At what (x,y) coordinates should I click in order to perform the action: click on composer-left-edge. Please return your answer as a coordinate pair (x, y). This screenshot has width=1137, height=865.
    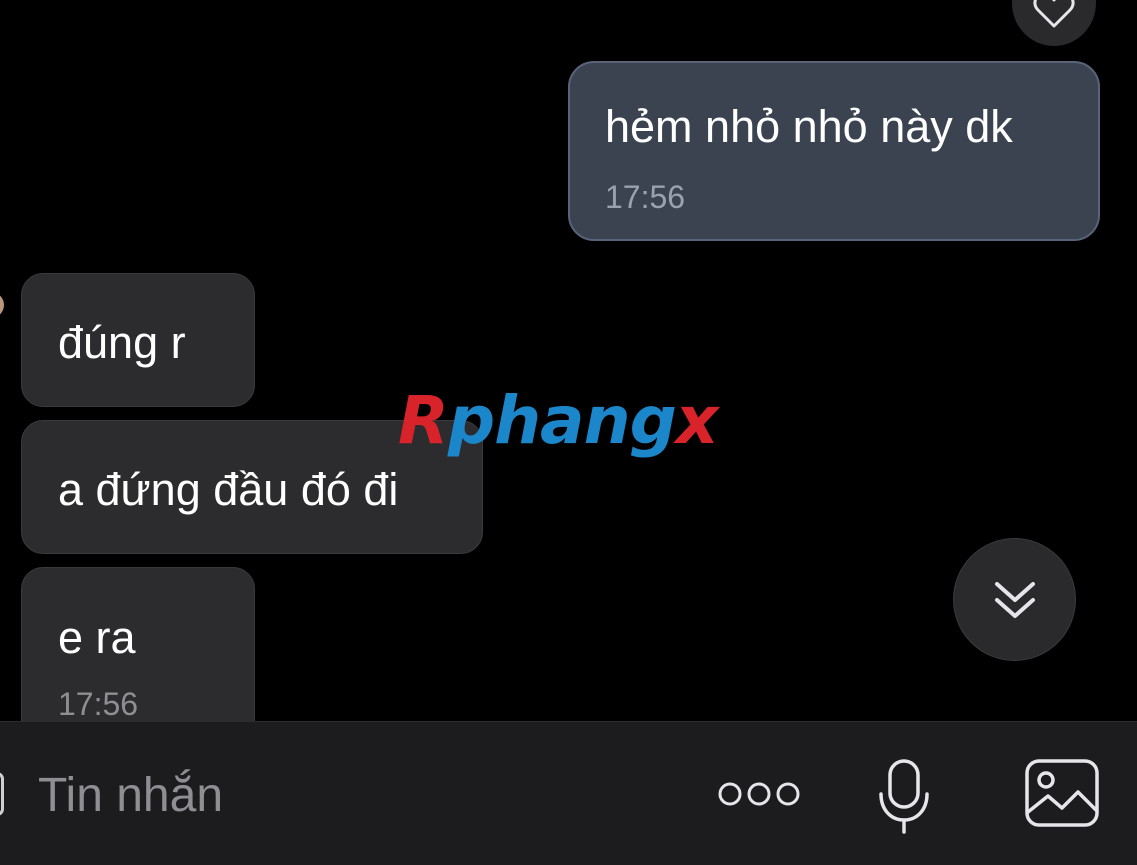
    Looking at the image, I should click on (2, 794).